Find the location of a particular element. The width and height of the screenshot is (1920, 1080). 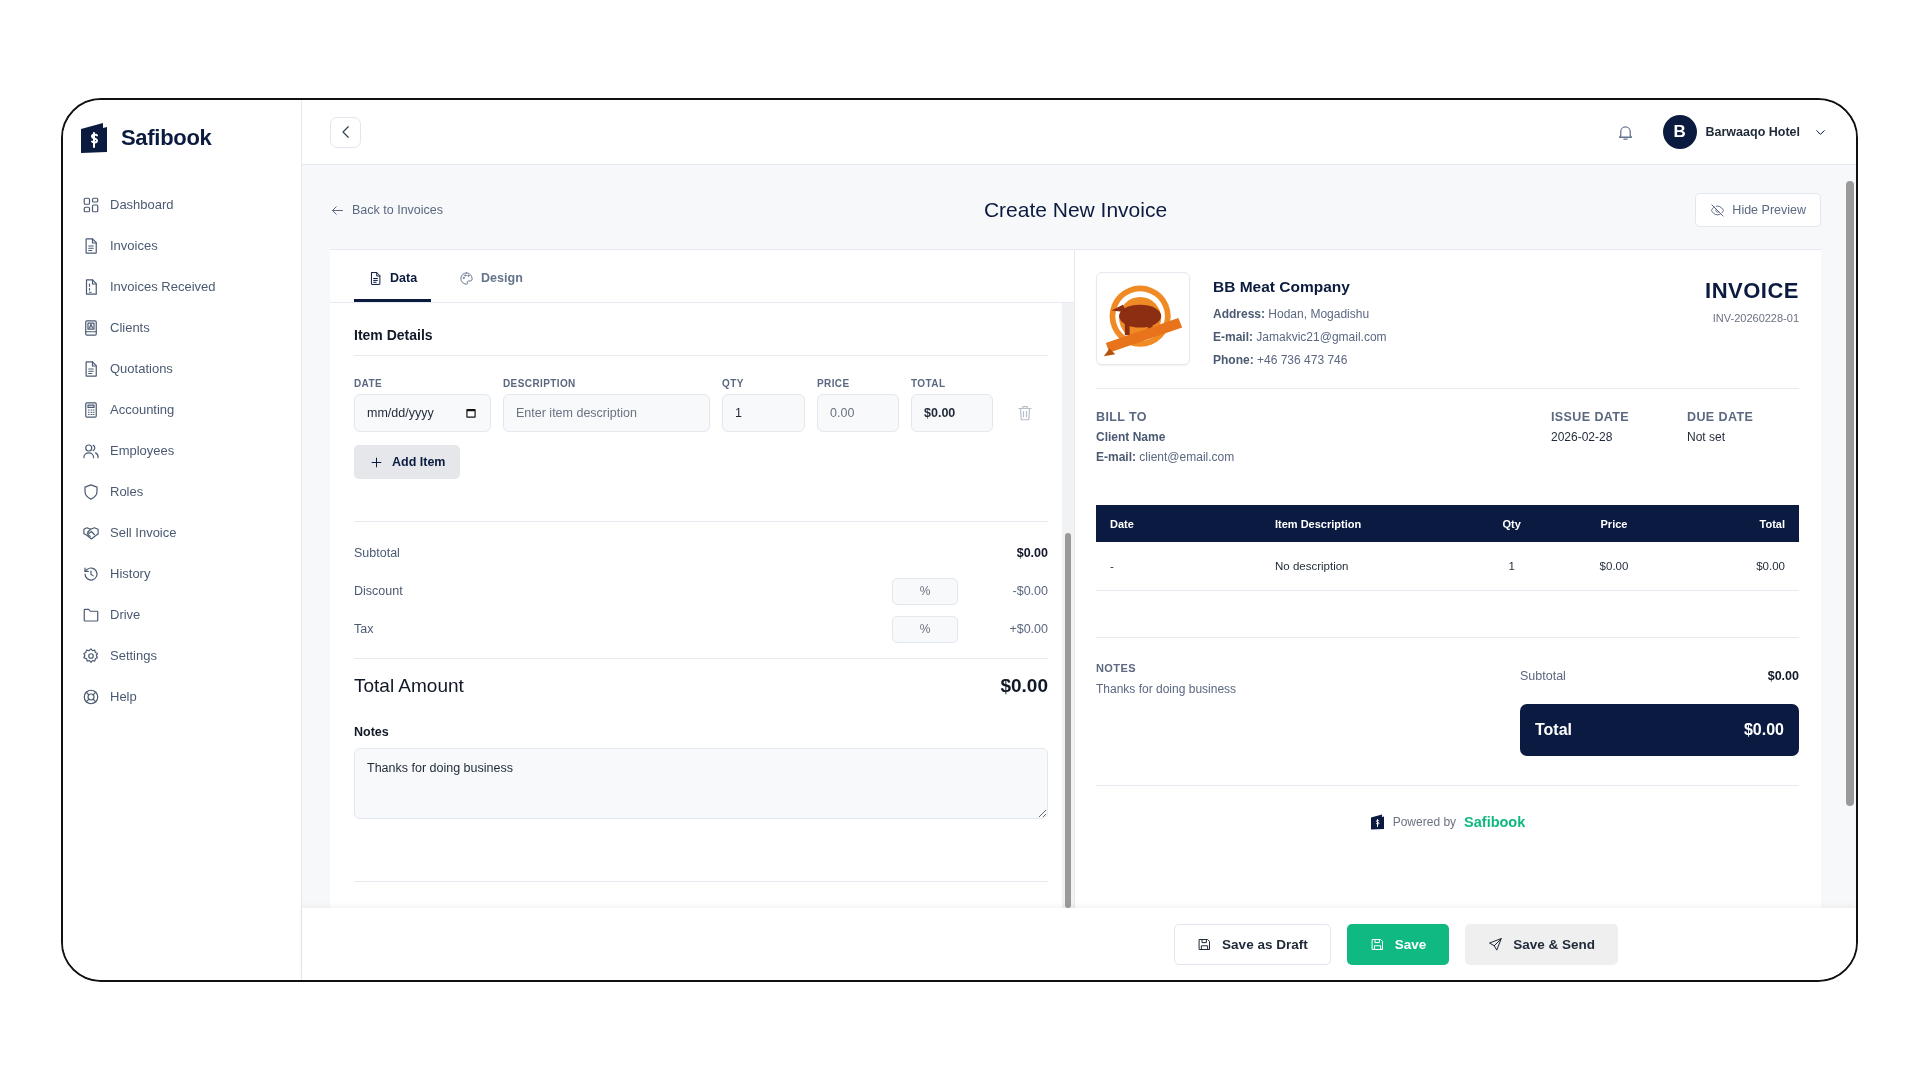

summary-value: $0.00 is located at coordinates (1031, 553).